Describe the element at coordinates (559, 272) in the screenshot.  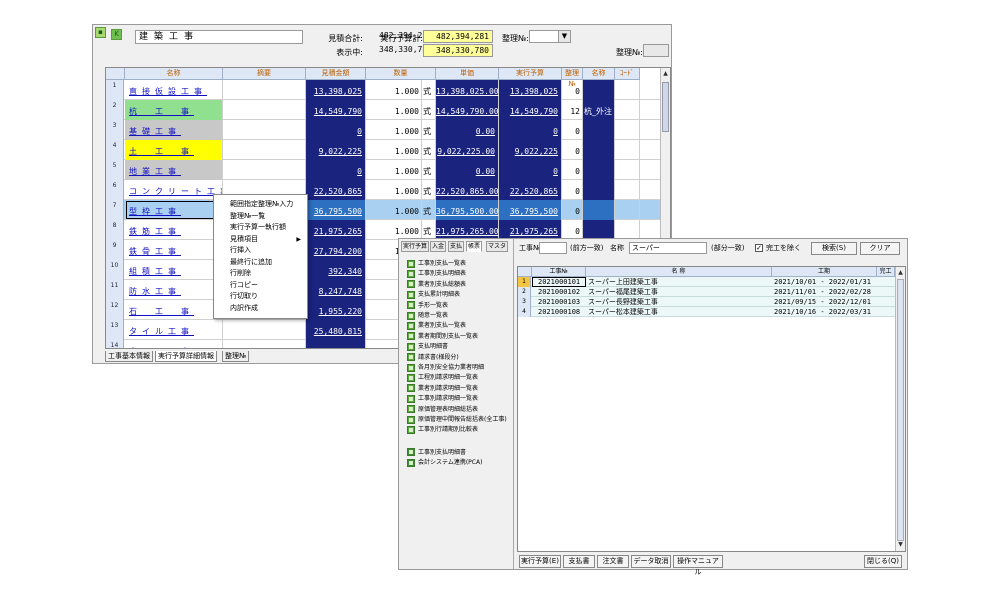
I see `col-header-koji-no: 工事№` at that location.